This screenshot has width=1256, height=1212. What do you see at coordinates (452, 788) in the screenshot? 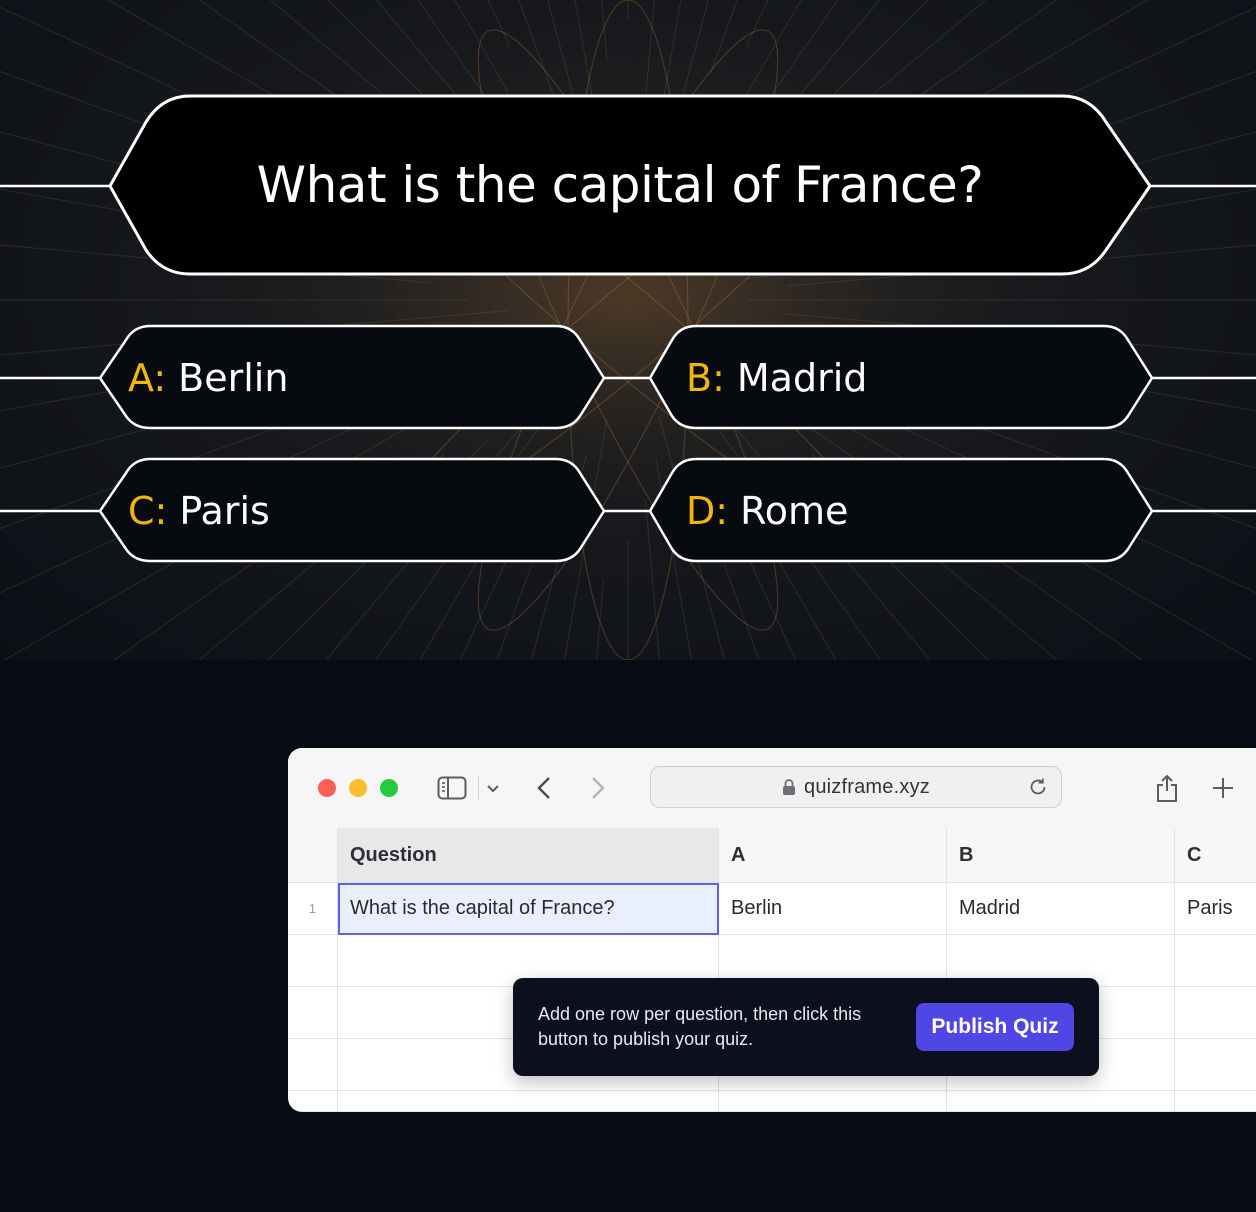
I see `sidebar-icon` at bounding box center [452, 788].